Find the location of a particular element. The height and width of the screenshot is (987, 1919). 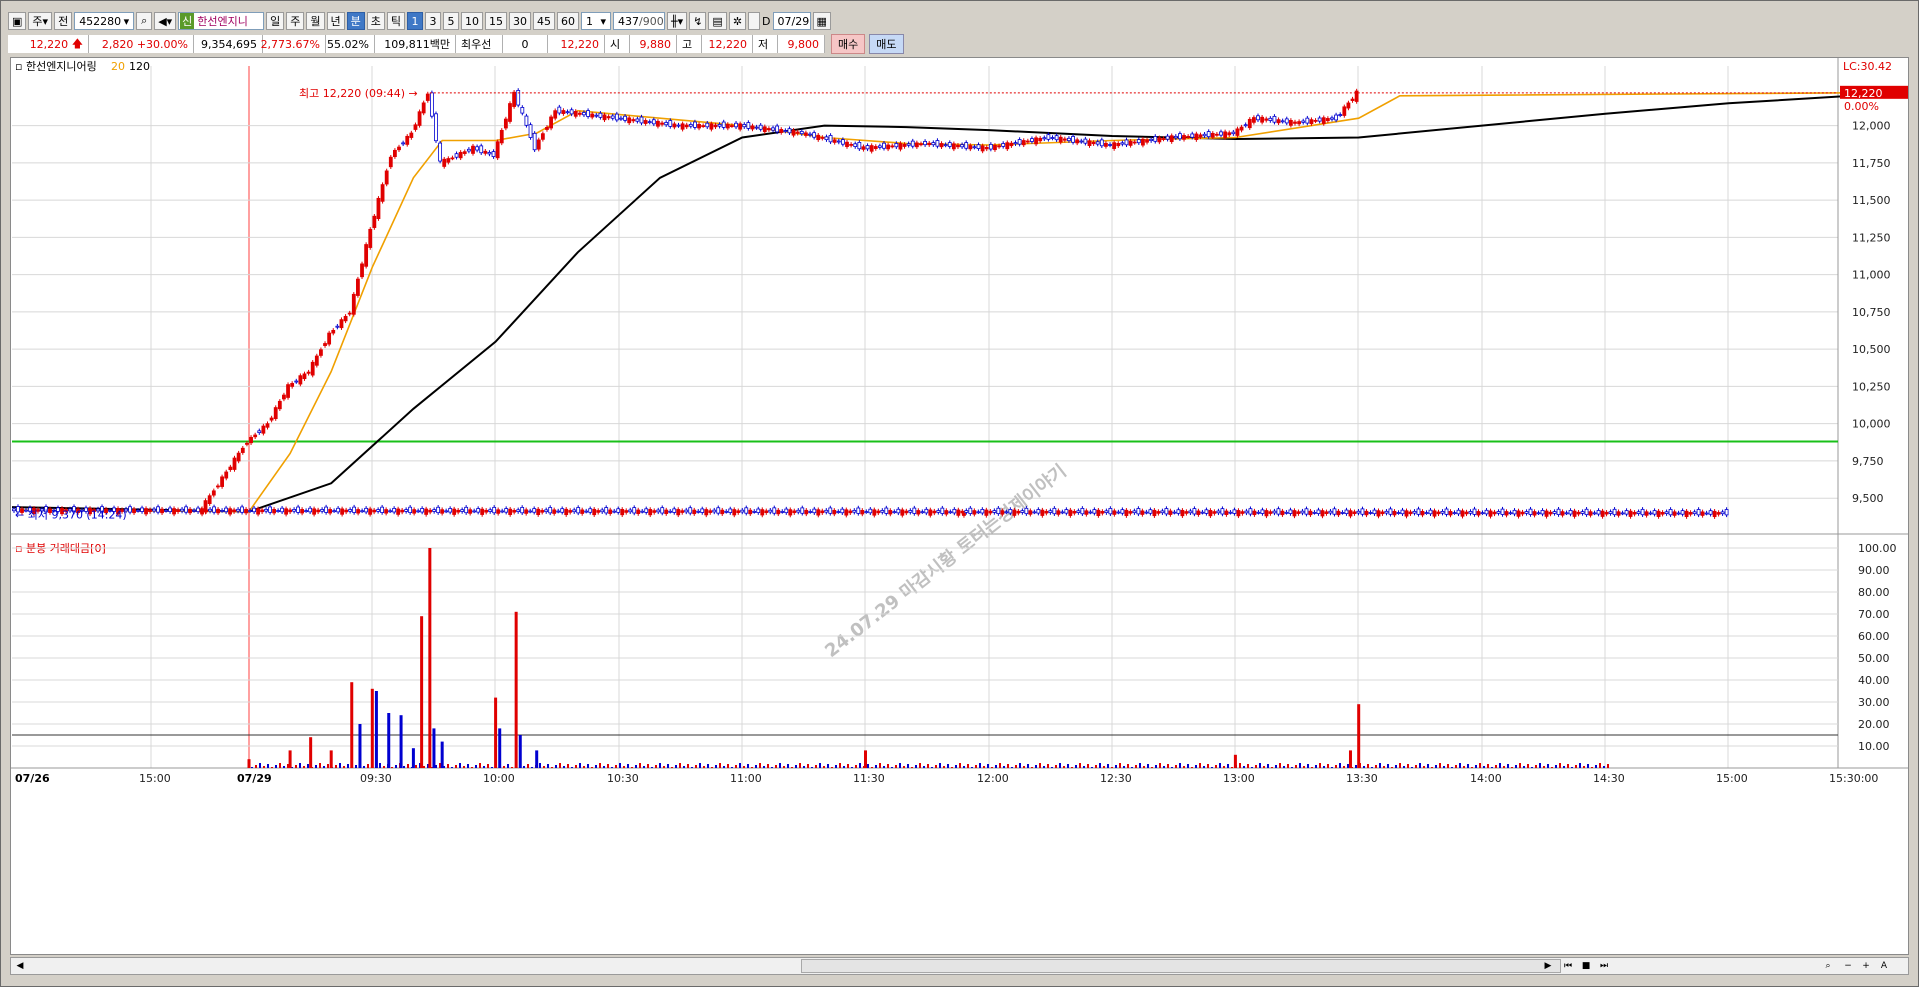

sell-button: 매도 is located at coordinates (886, 44).